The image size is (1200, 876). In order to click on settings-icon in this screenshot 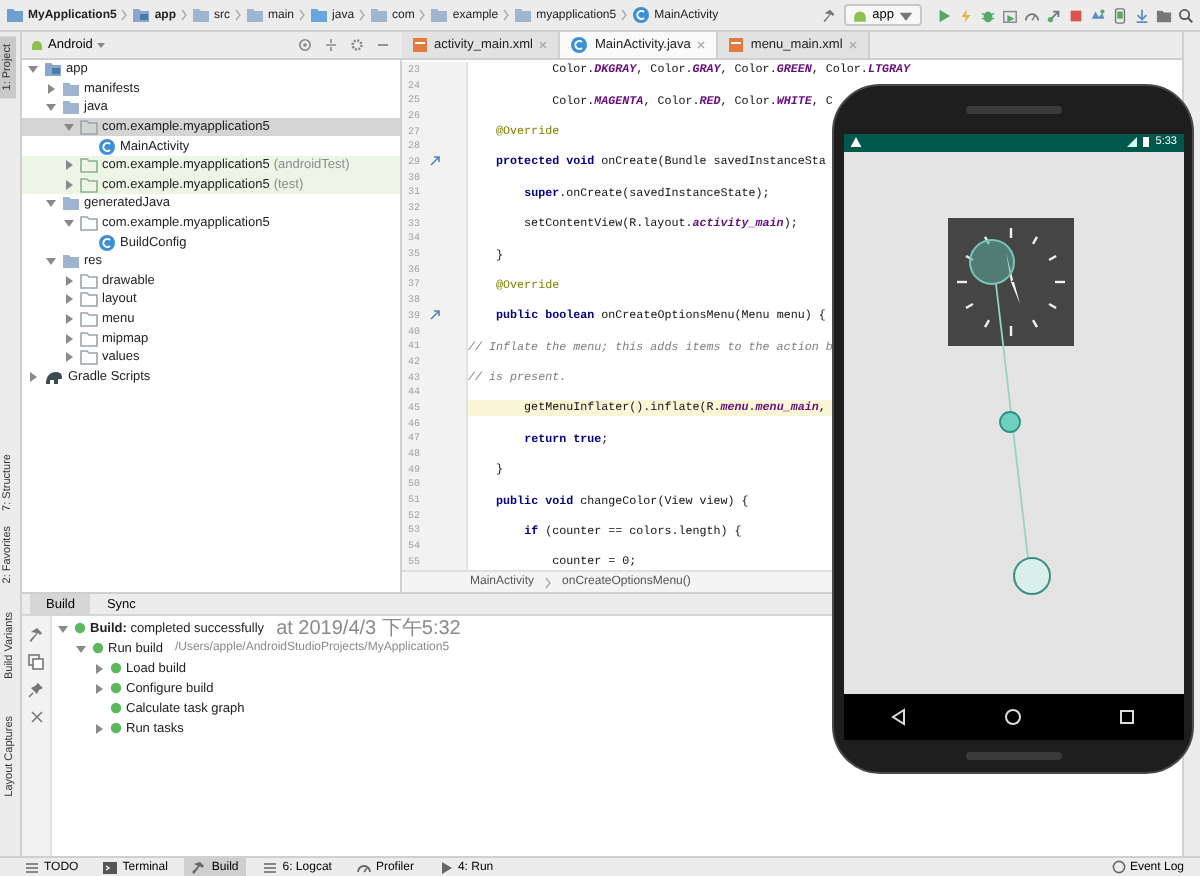, I will do `click(357, 45)`.